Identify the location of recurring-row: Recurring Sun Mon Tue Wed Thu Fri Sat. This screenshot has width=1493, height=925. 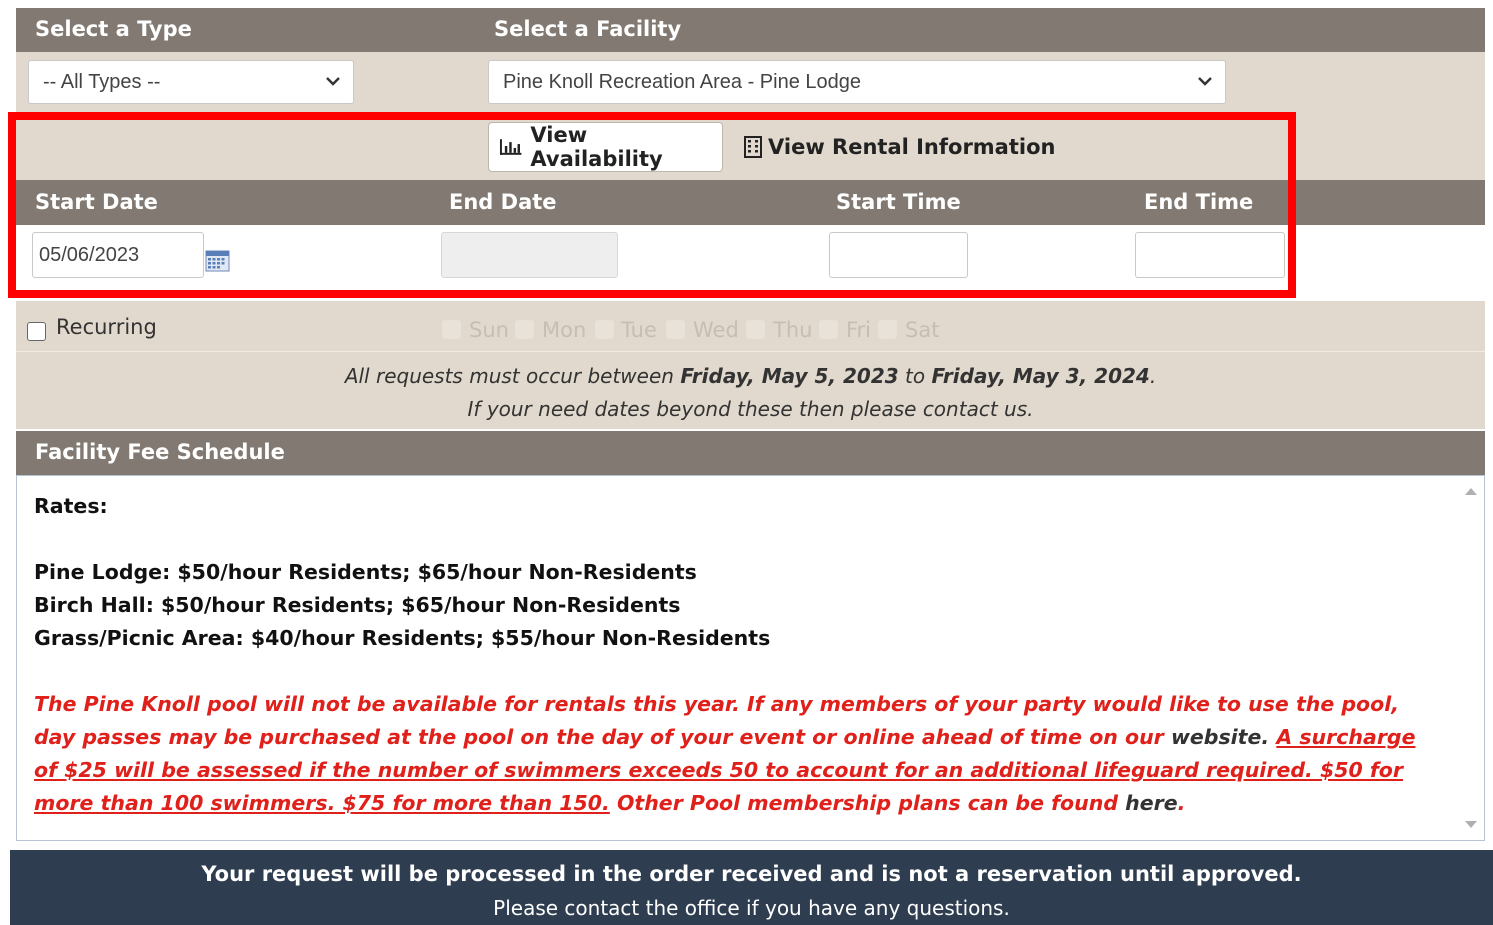
(750, 326).